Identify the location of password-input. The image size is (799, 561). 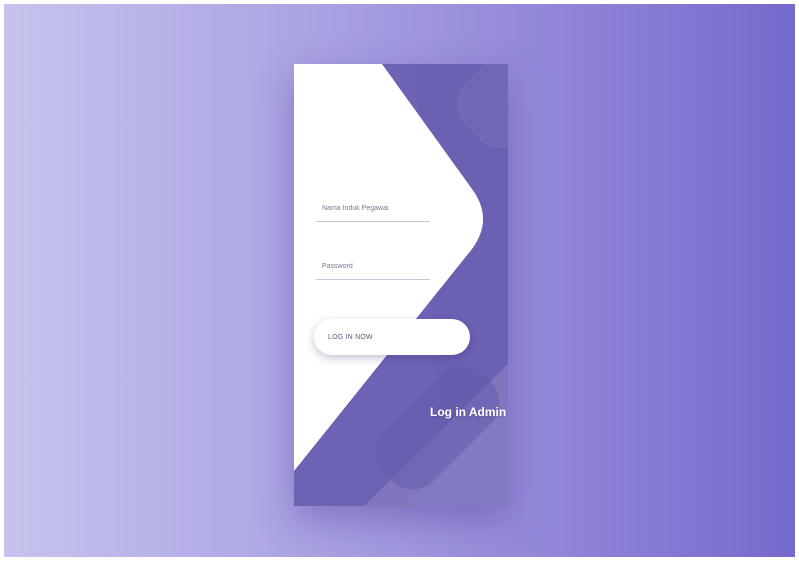
(373, 266).